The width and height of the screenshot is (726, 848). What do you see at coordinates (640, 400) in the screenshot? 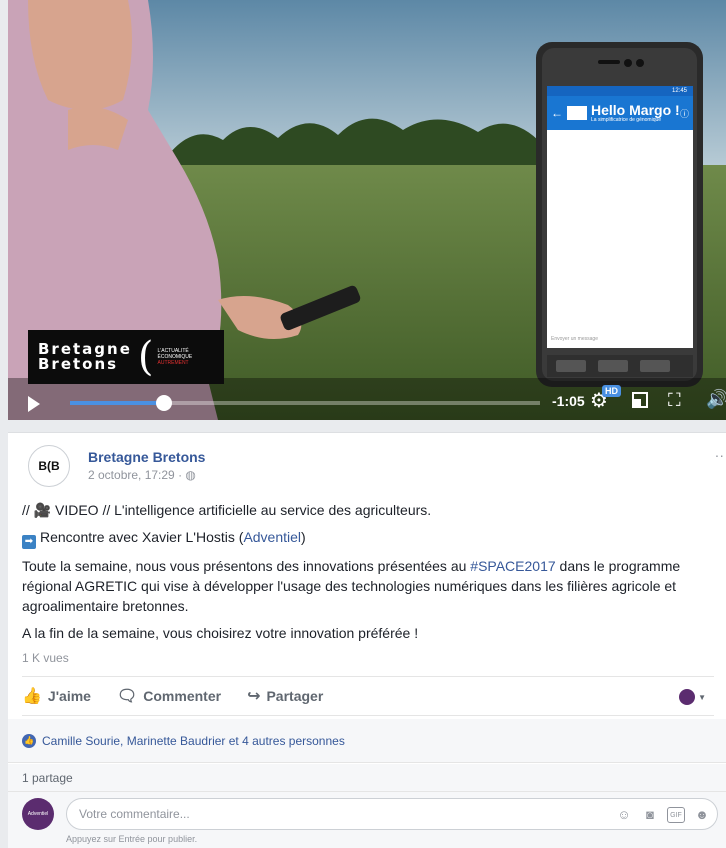
I see `picture-in-picture-icon` at bounding box center [640, 400].